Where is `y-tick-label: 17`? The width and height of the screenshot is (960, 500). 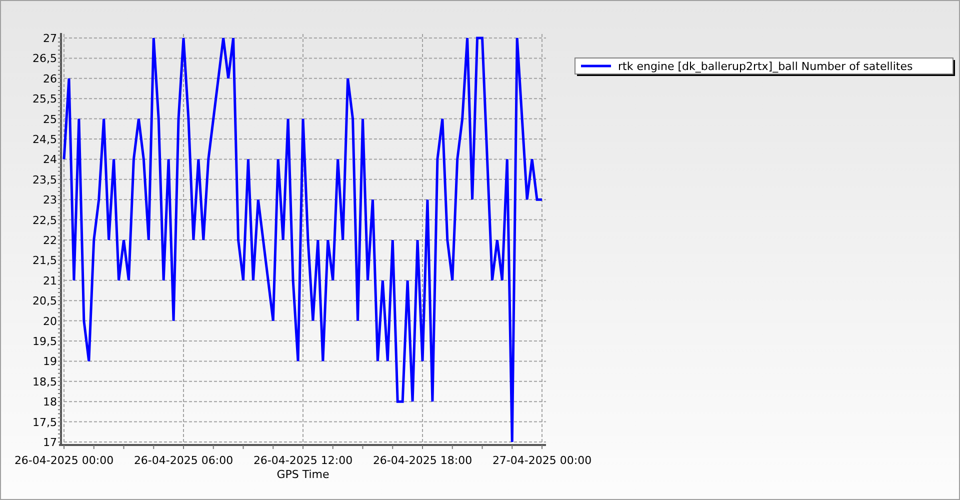 y-tick-label: 17 is located at coordinates (50, 442).